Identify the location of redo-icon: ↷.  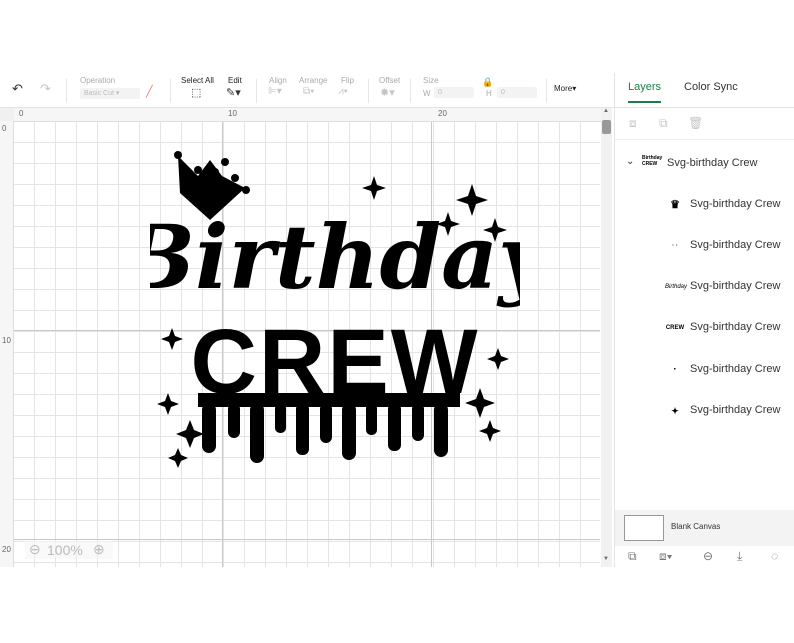
(45, 89).